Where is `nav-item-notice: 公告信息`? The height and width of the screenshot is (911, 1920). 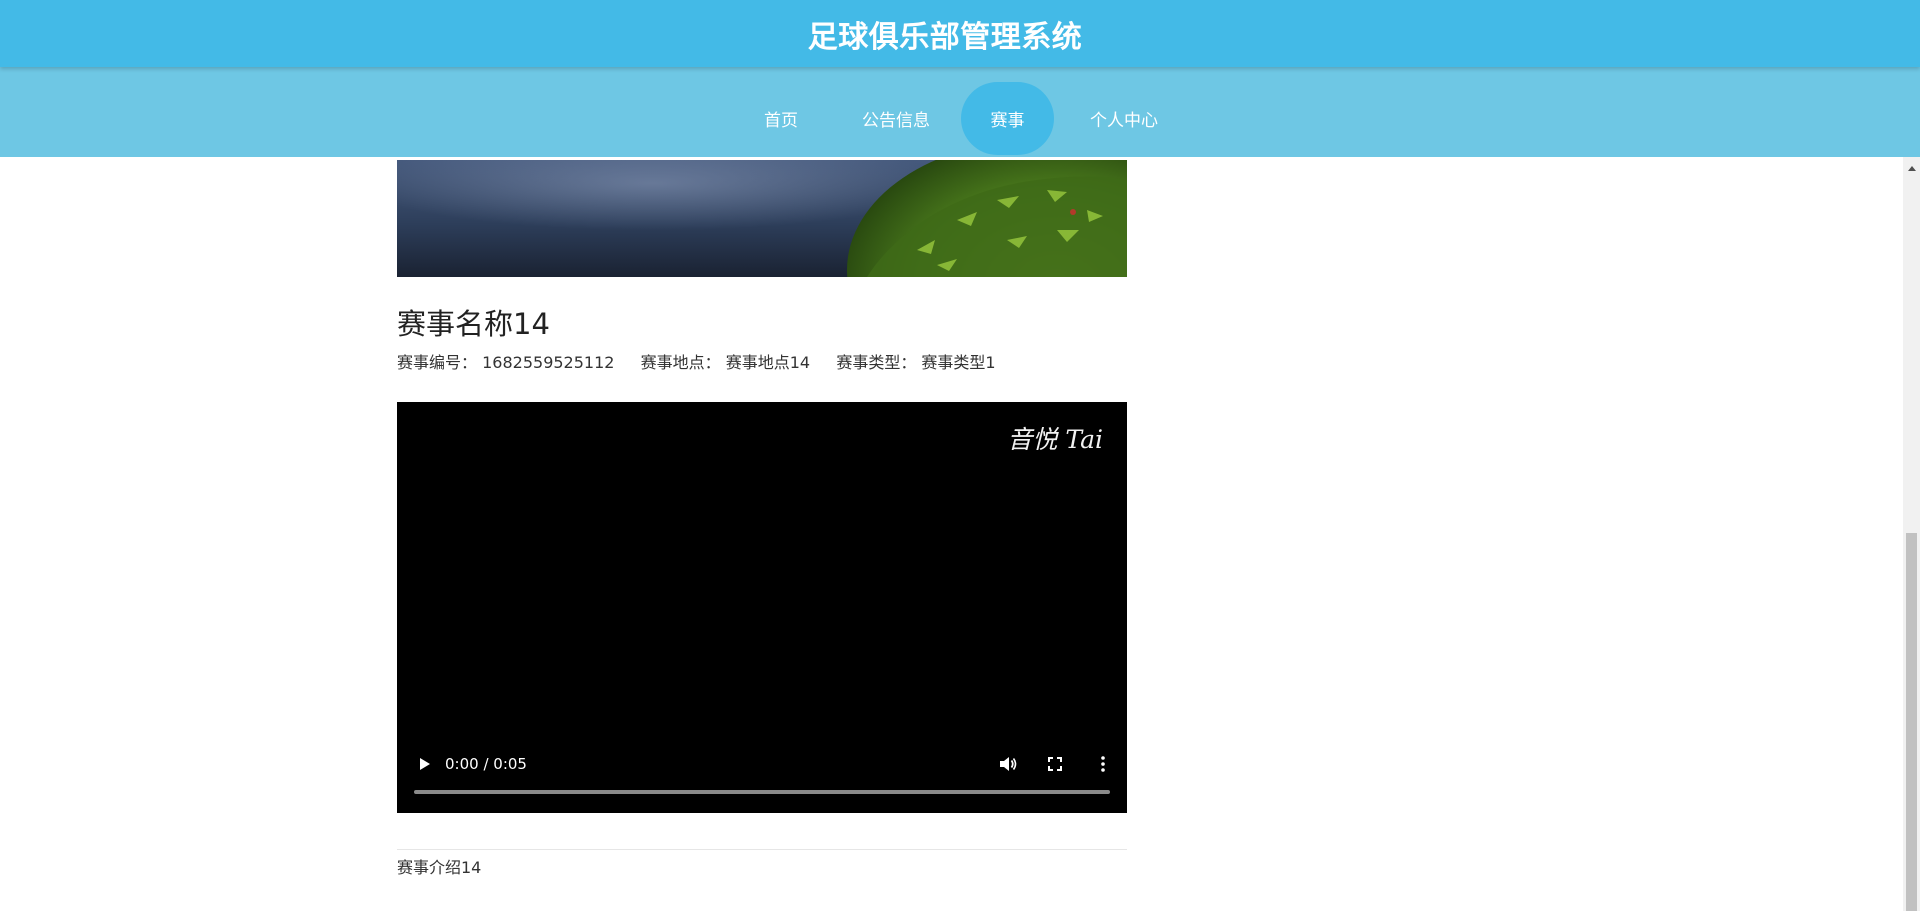 nav-item-notice: 公告信息 is located at coordinates (896, 118).